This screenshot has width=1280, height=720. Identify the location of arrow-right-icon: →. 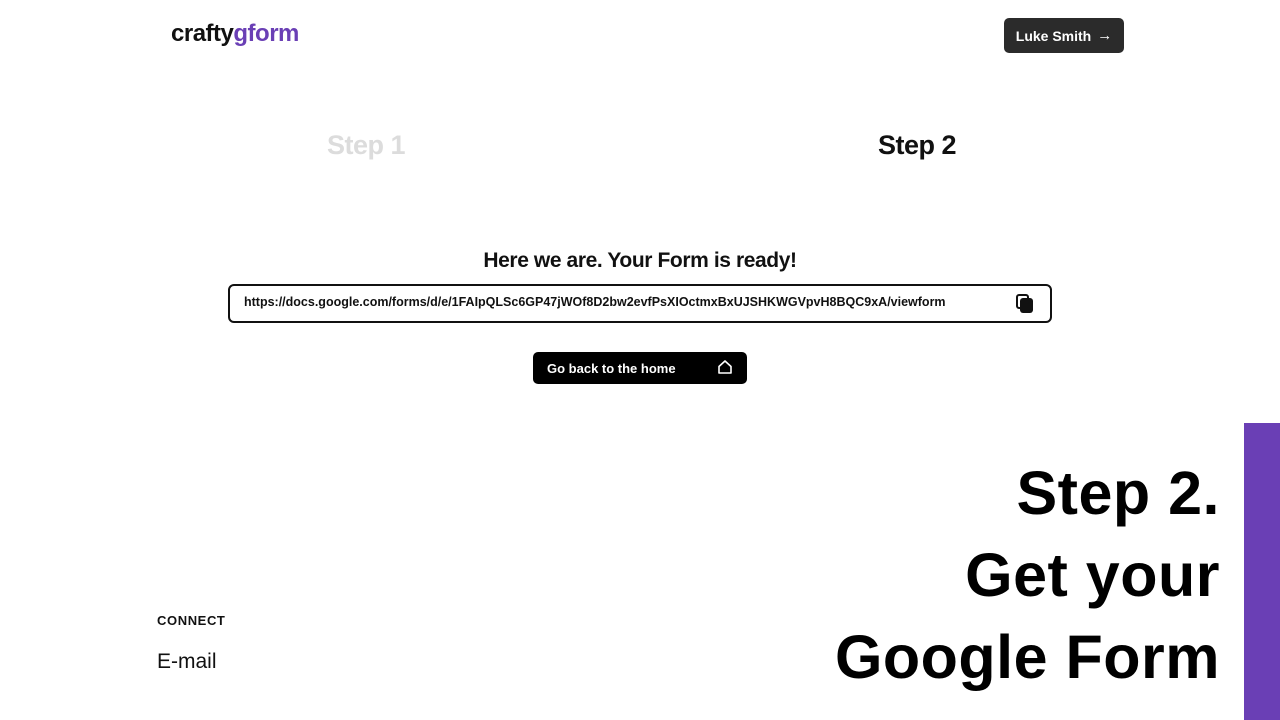
(1105, 35).